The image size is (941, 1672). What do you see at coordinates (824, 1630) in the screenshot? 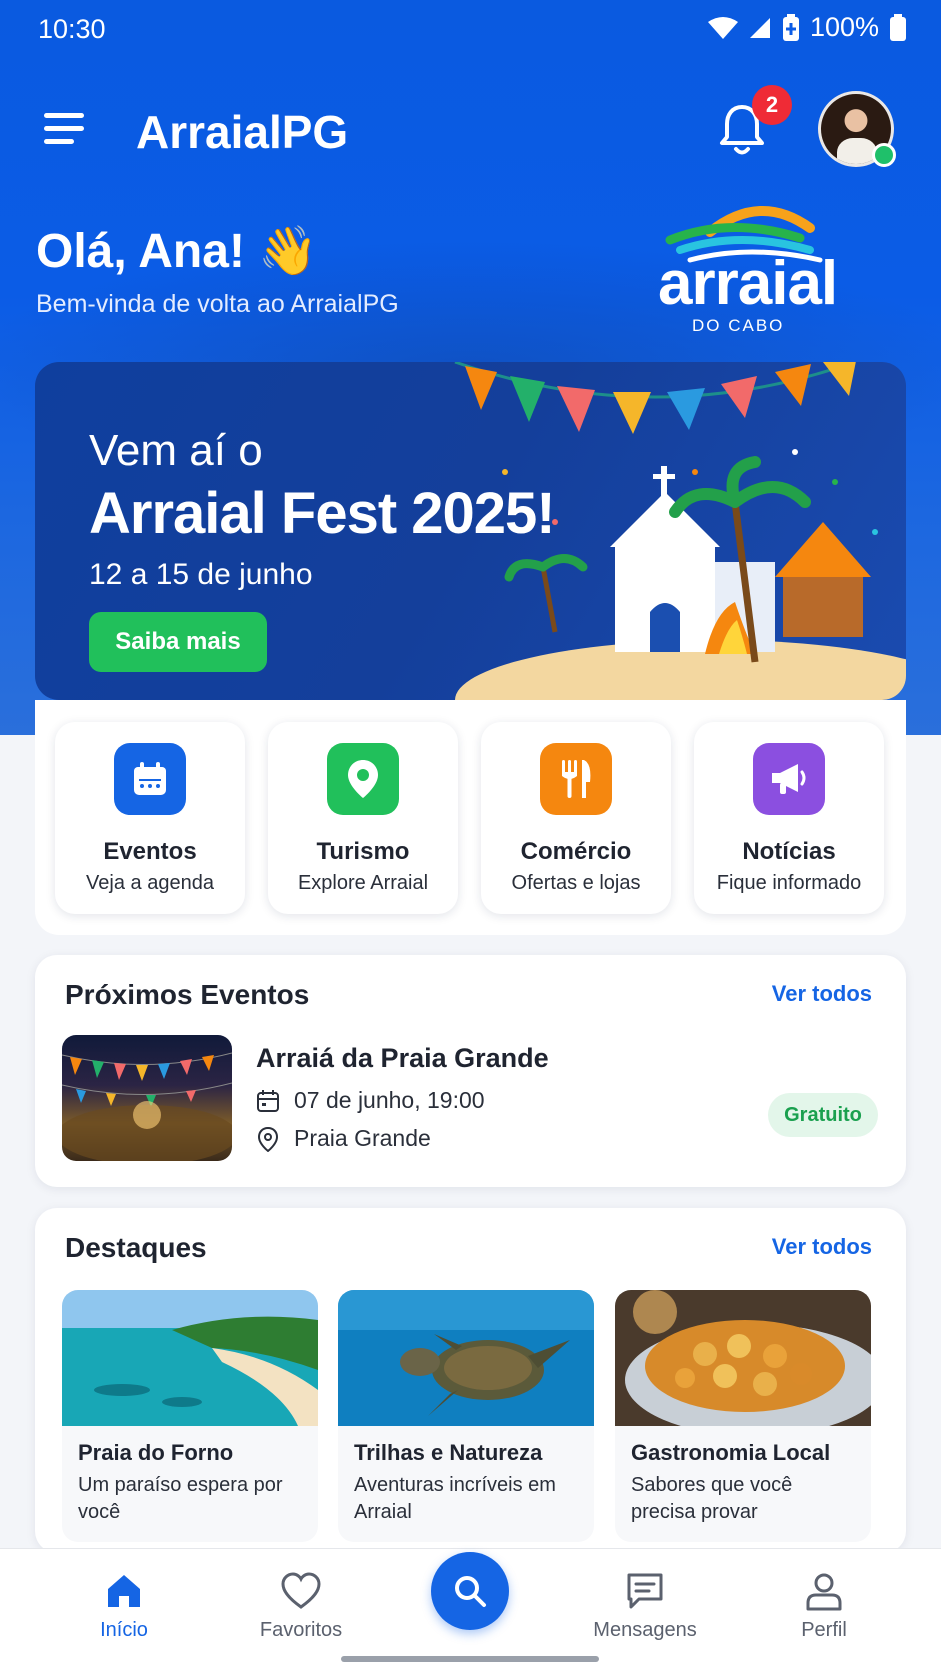
I see `nav-profile-label: Perfil` at bounding box center [824, 1630].